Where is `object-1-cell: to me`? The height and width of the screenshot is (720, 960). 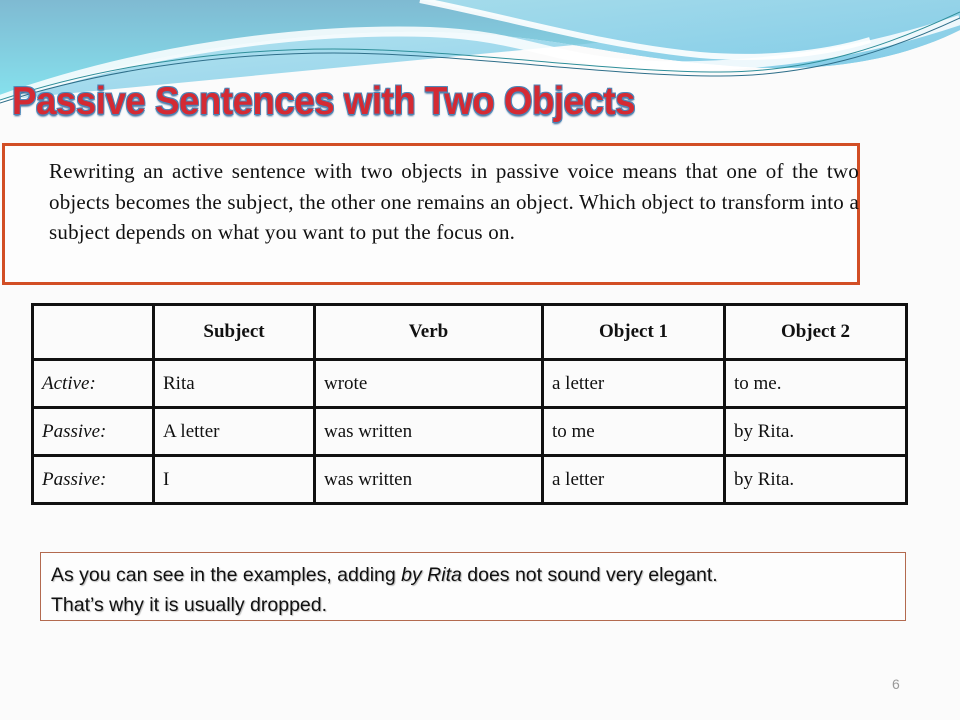
object-1-cell: to me is located at coordinates (633, 431).